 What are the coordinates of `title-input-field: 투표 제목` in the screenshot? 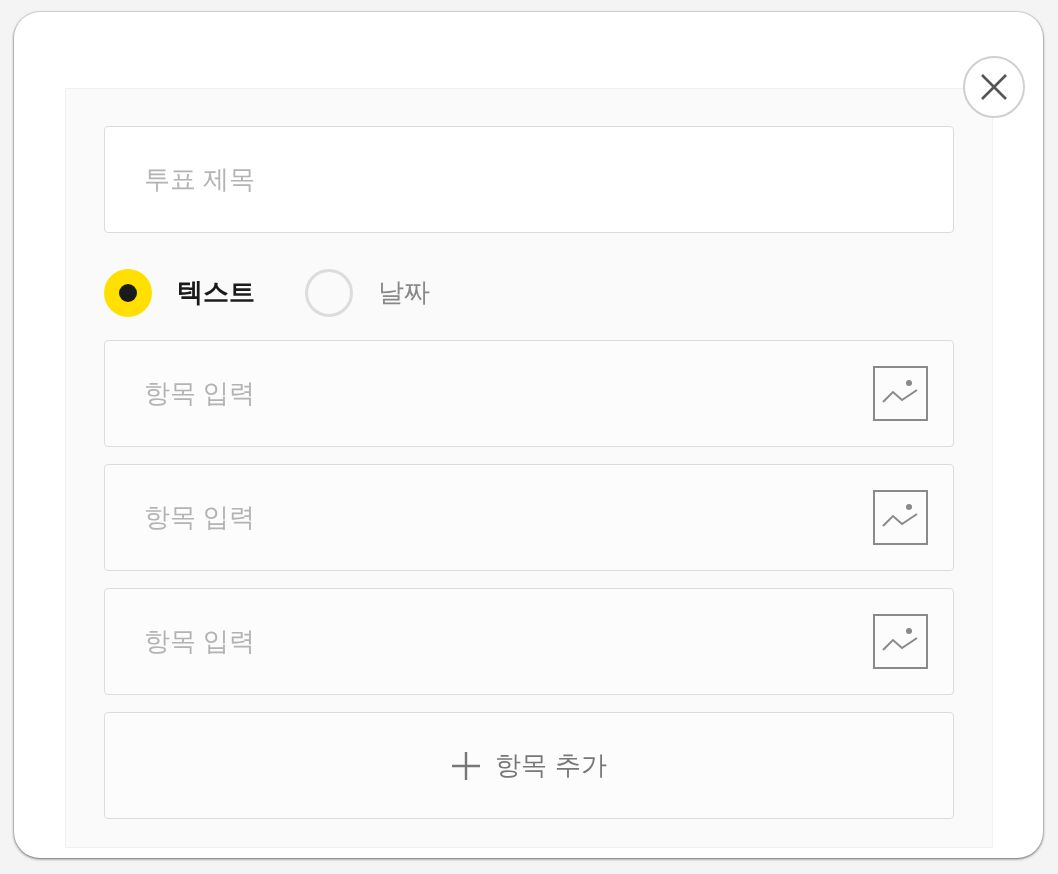 It's located at (529, 179).